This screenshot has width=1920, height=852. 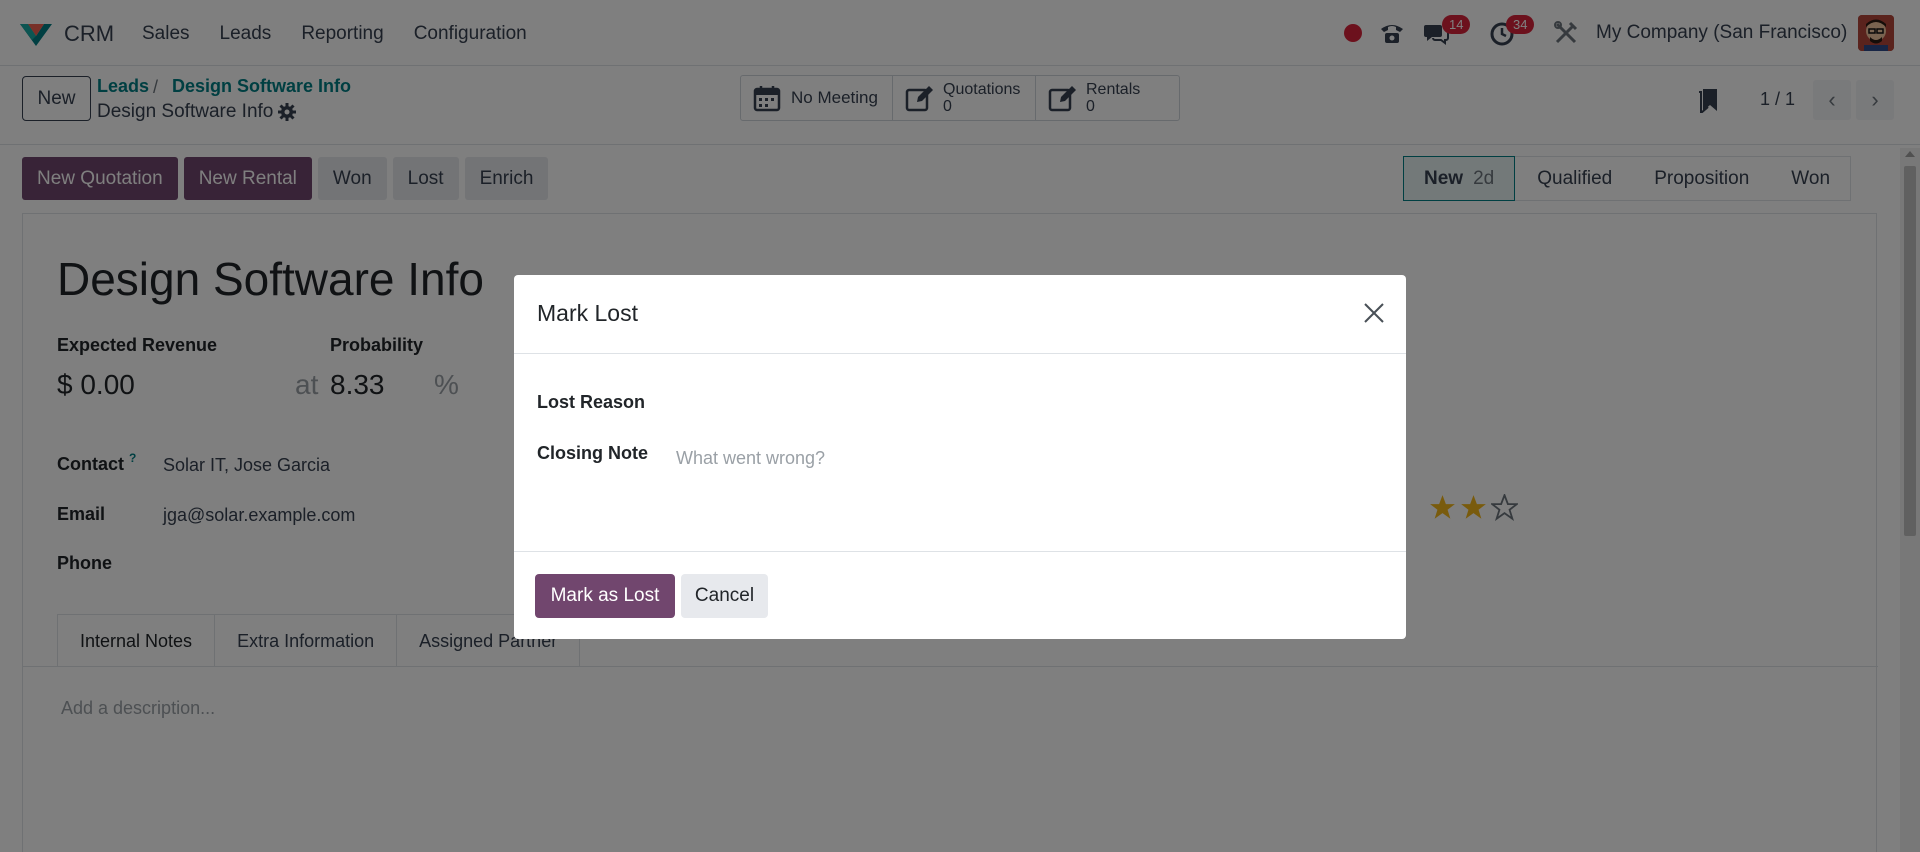 What do you see at coordinates (960, 314) in the screenshot?
I see `dialog-header: Mark Lost` at bounding box center [960, 314].